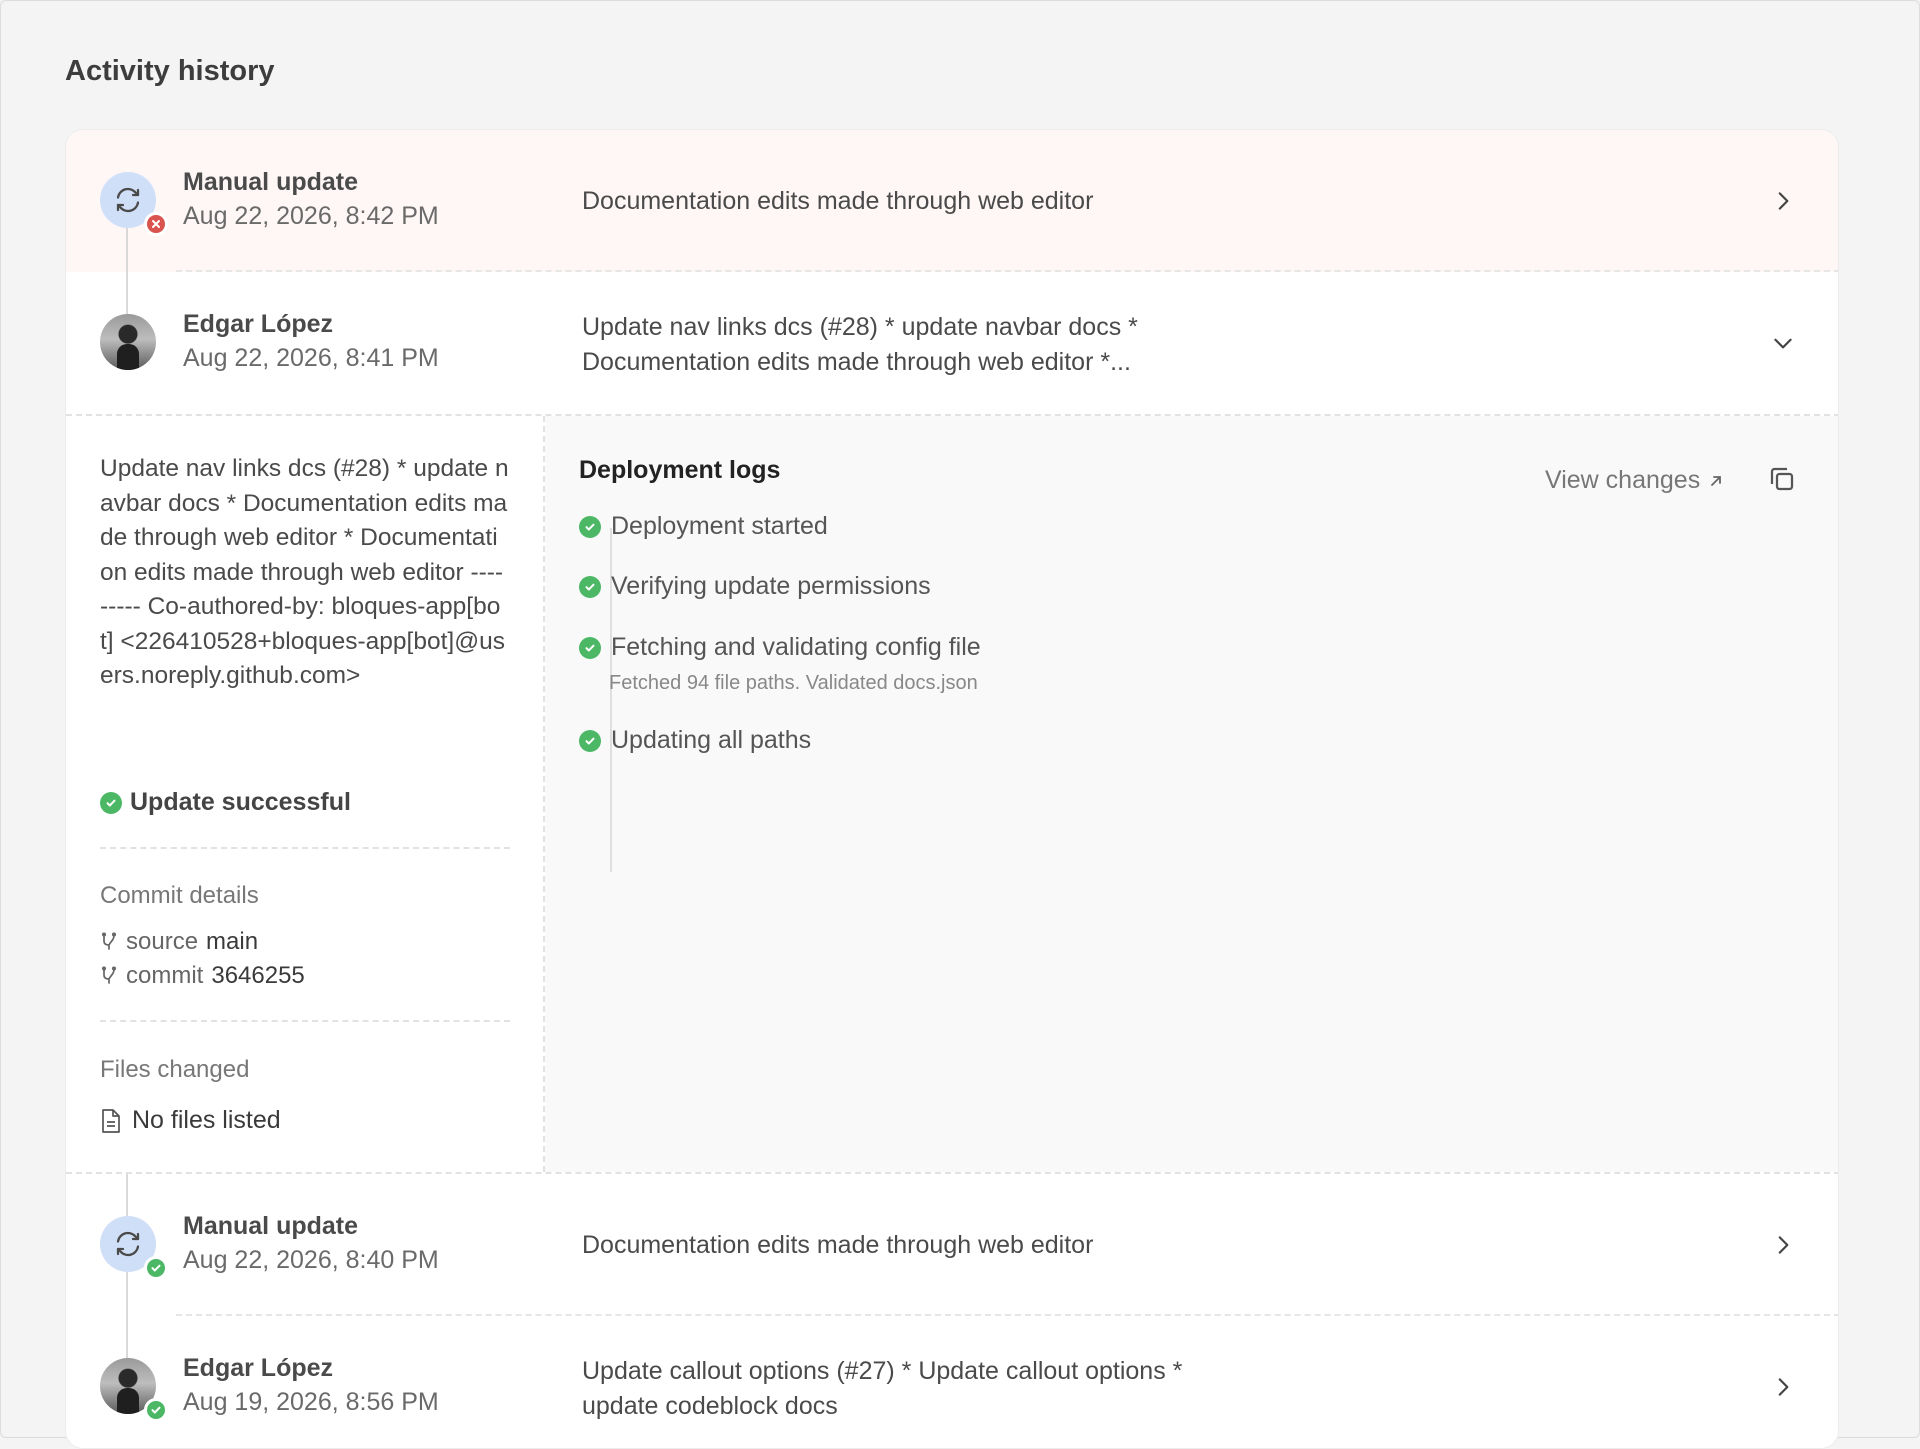 This screenshot has width=1920, height=1449. Describe the element at coordinates (111, 1120) in the screenshot. I see `file-icon` at that location.